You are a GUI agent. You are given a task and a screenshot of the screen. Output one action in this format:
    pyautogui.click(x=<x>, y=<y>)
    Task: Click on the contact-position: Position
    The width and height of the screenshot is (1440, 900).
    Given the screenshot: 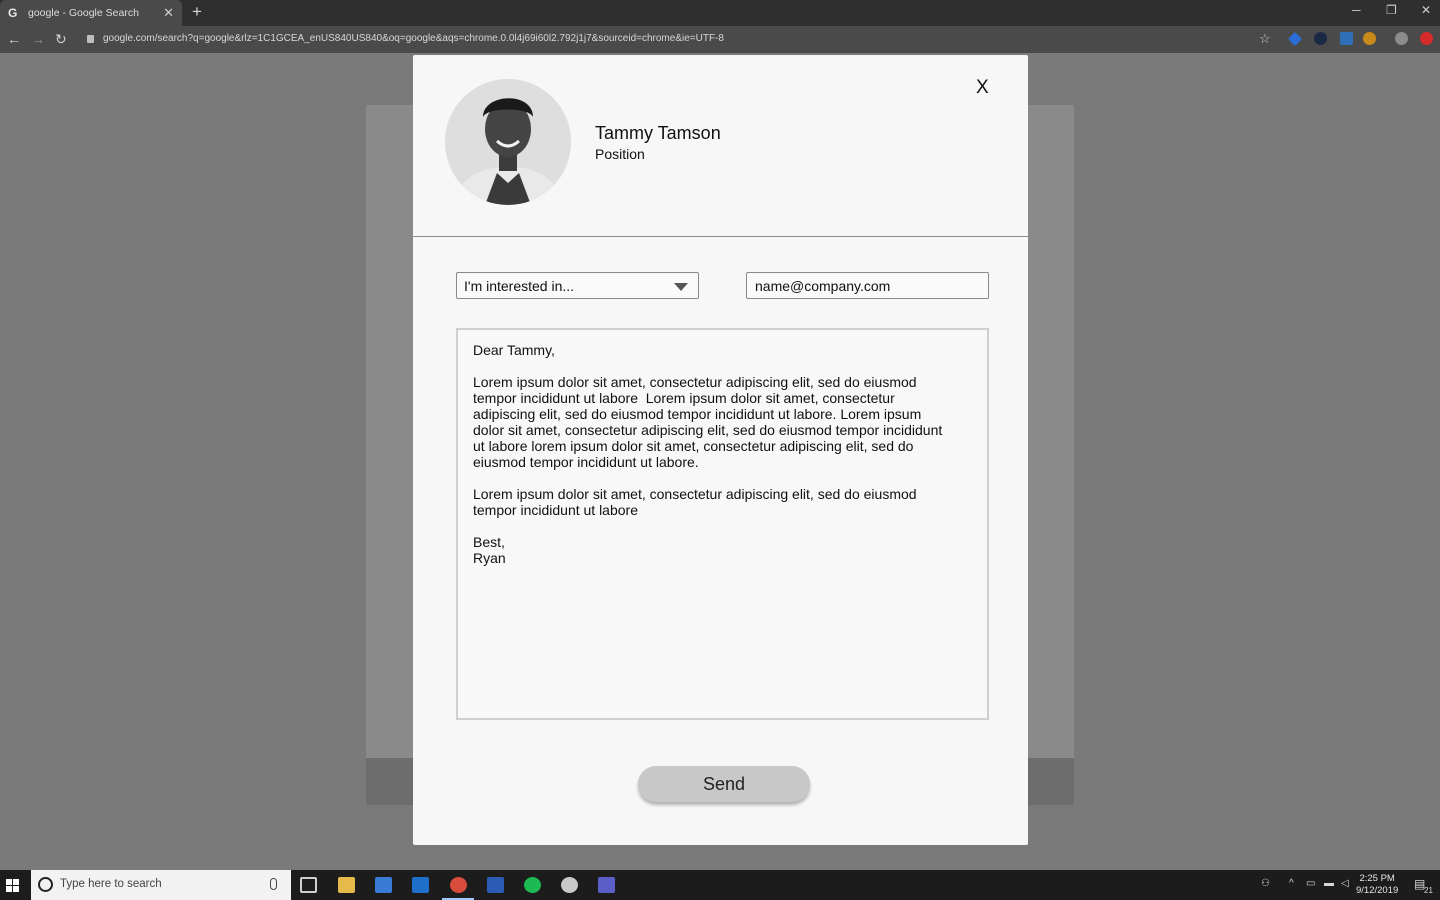 What is the action you would take?
    pyautogui.click(x=620, y=154)
    